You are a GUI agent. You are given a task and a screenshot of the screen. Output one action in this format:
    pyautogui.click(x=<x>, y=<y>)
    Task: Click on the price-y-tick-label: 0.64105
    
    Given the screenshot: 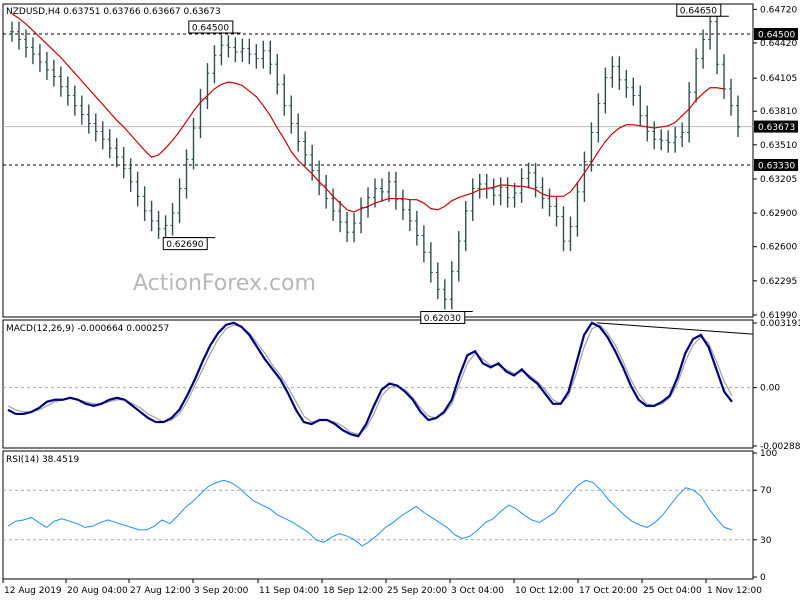 What is the action you would take?
    pyautogui.click(x=778, y=79)
    